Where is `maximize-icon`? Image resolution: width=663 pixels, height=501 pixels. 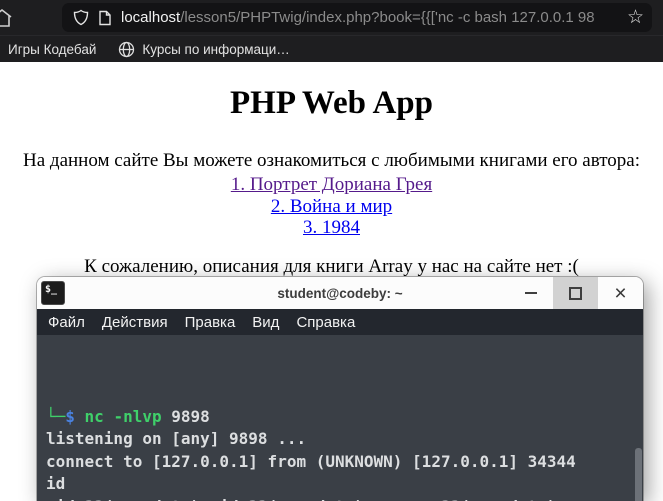 maximize-icon is located at coordinates (575, 293).